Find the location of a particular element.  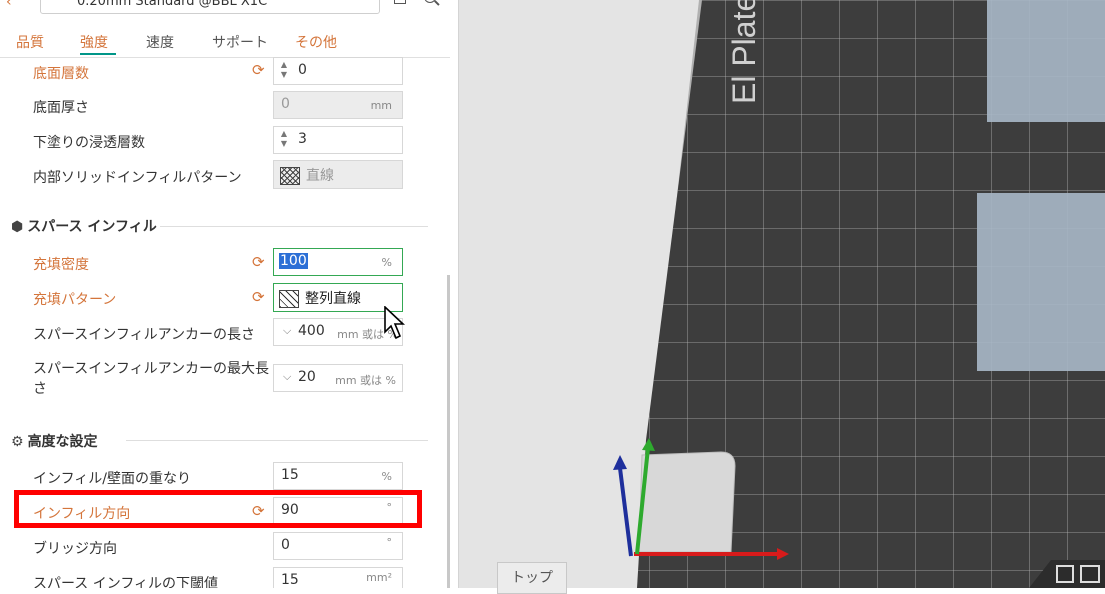

setting-bottom-layers: 底面層数 ⟳ ▲ ▼ 0 is located at coordinates (222, 71).